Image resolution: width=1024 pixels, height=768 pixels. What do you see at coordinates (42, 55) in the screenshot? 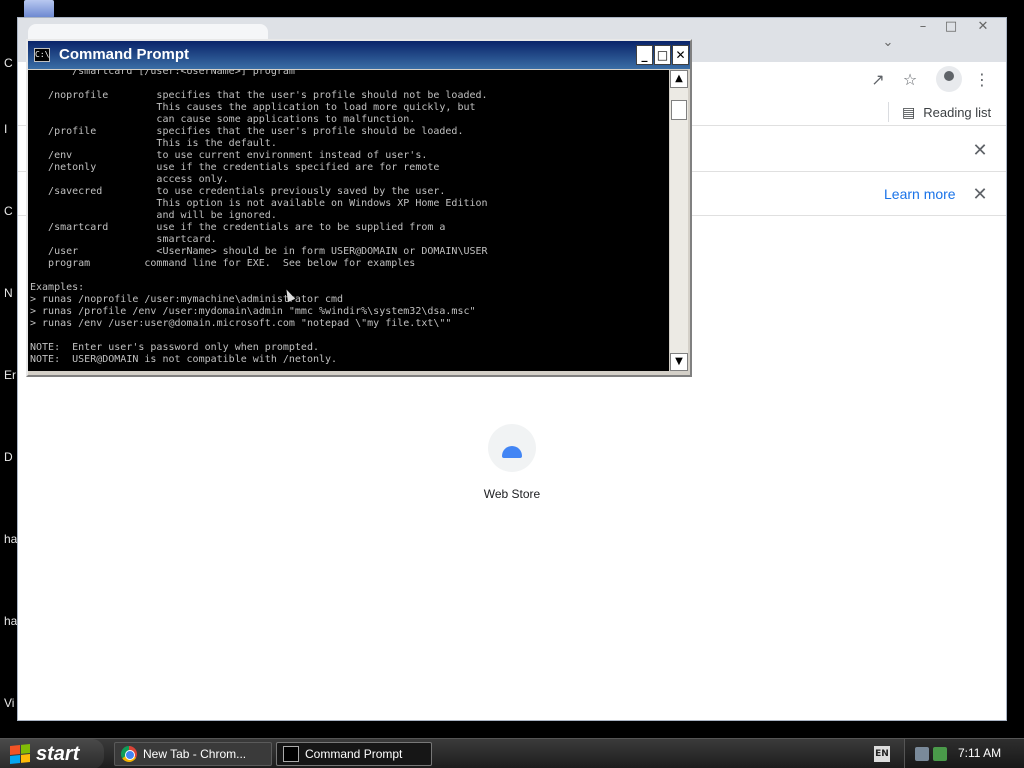
I see `cmd-system-icon: C:\` at bounding box center [42, 55].